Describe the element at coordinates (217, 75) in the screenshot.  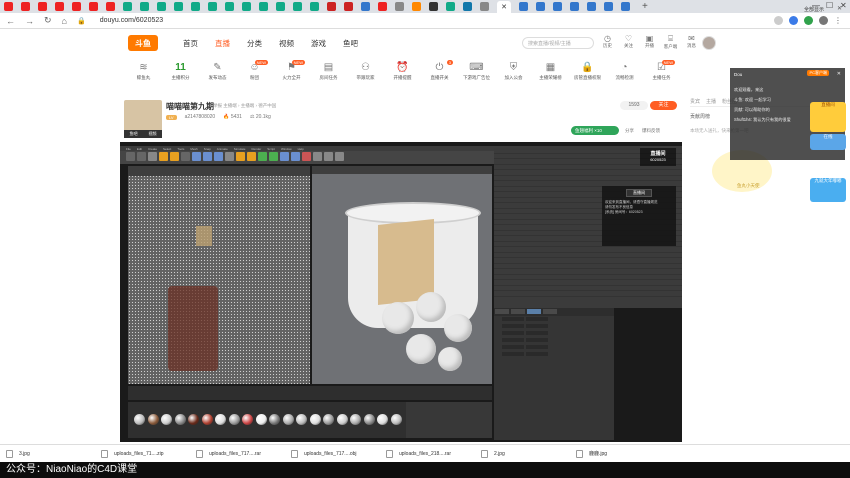
I see `feature-edit: ✎ 发布动态` at that location.